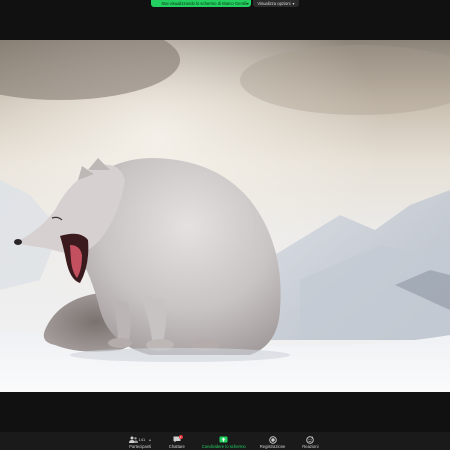  I want to click on meeting-toolbar: 141 ▲ Partecipanti 1 Chattare Condivider, so click(225, 441).